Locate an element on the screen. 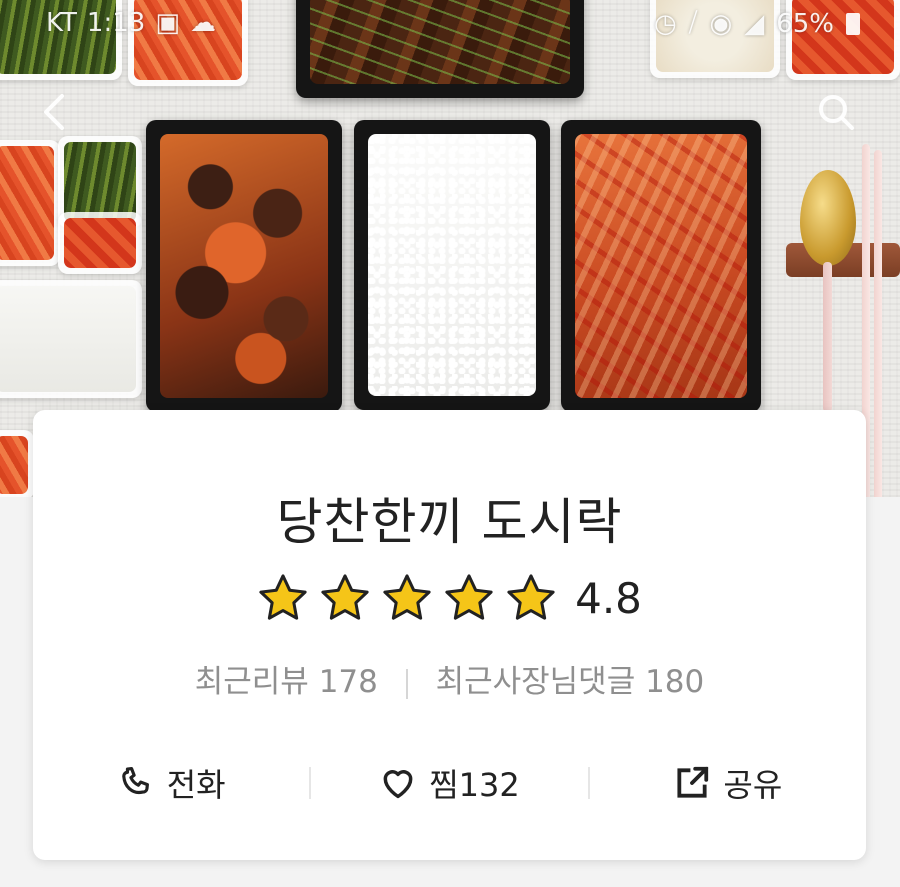  chevron-left-icon is located at coordinates (54, 112).